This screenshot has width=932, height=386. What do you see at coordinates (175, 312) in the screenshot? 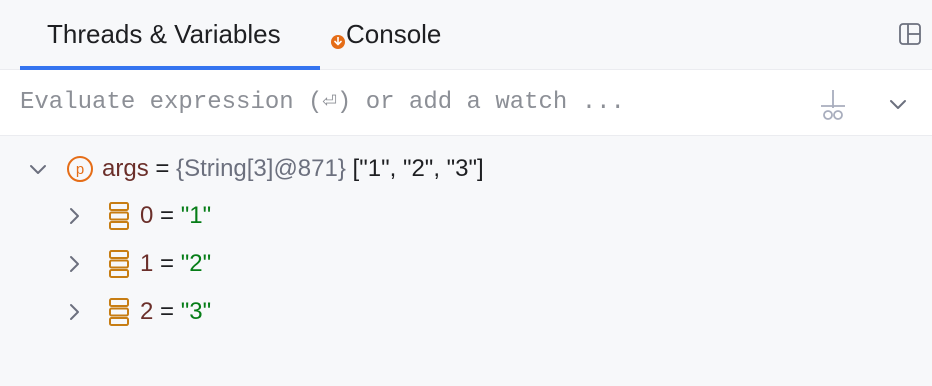
I see `variable-entry: 2 = "3"` at bounding box center [175, 312].